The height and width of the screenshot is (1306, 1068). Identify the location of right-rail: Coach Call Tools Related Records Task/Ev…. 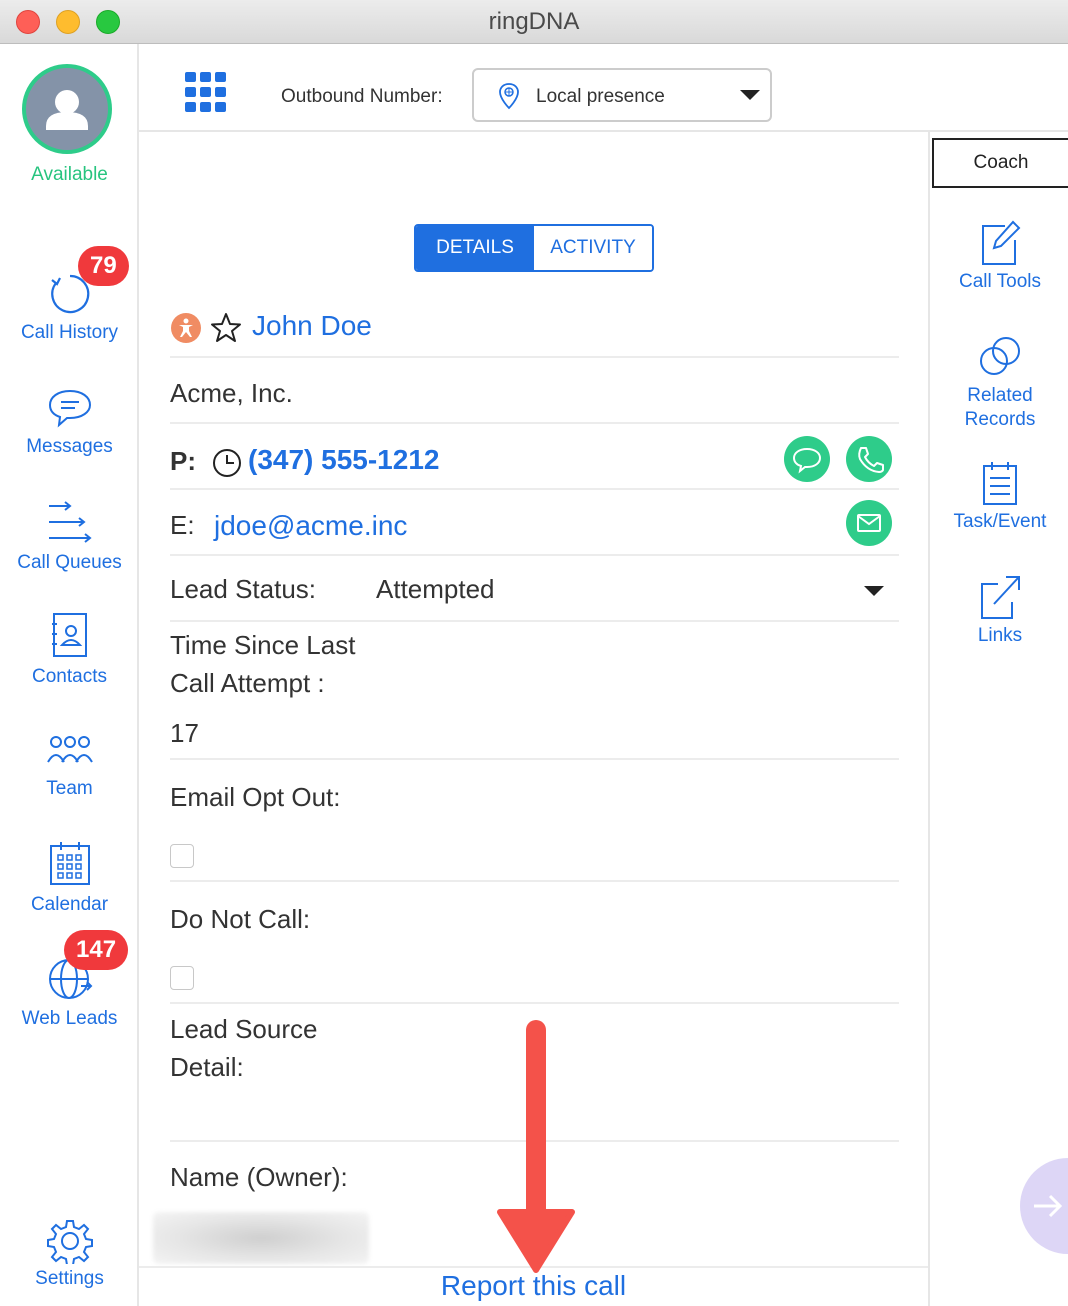
(998, 719).